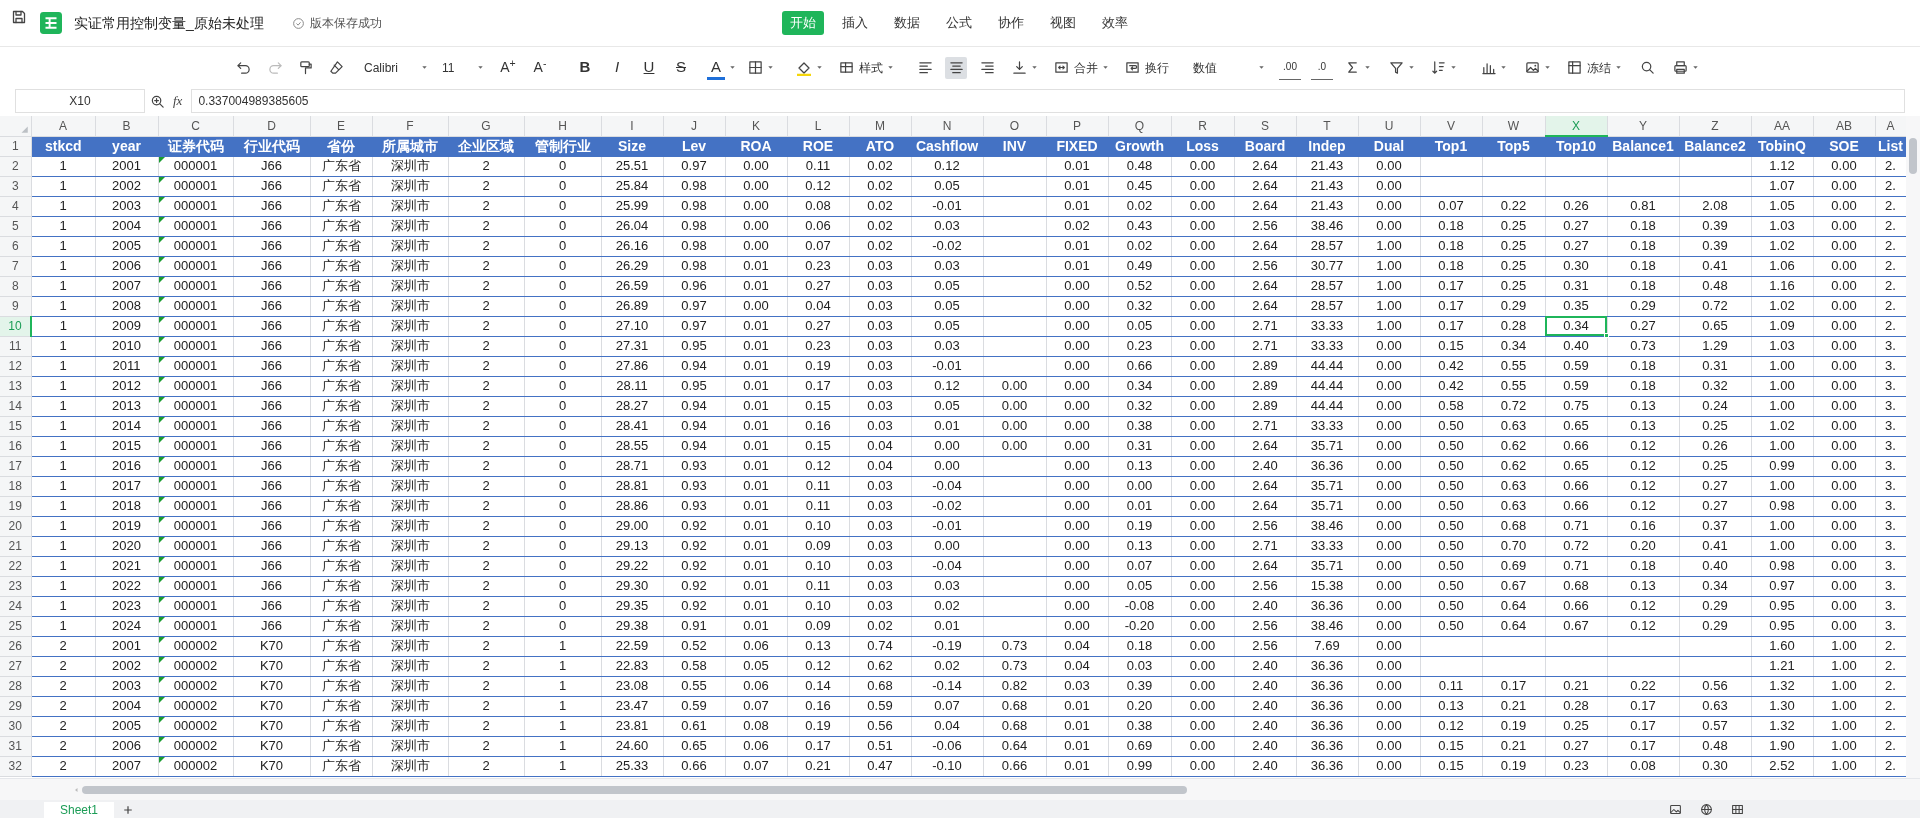 The height and width of the screenshot is (818, 1920). Describe the element at coordinates (617, 67) in the screenshot. I see `italic-button: I` at that location.